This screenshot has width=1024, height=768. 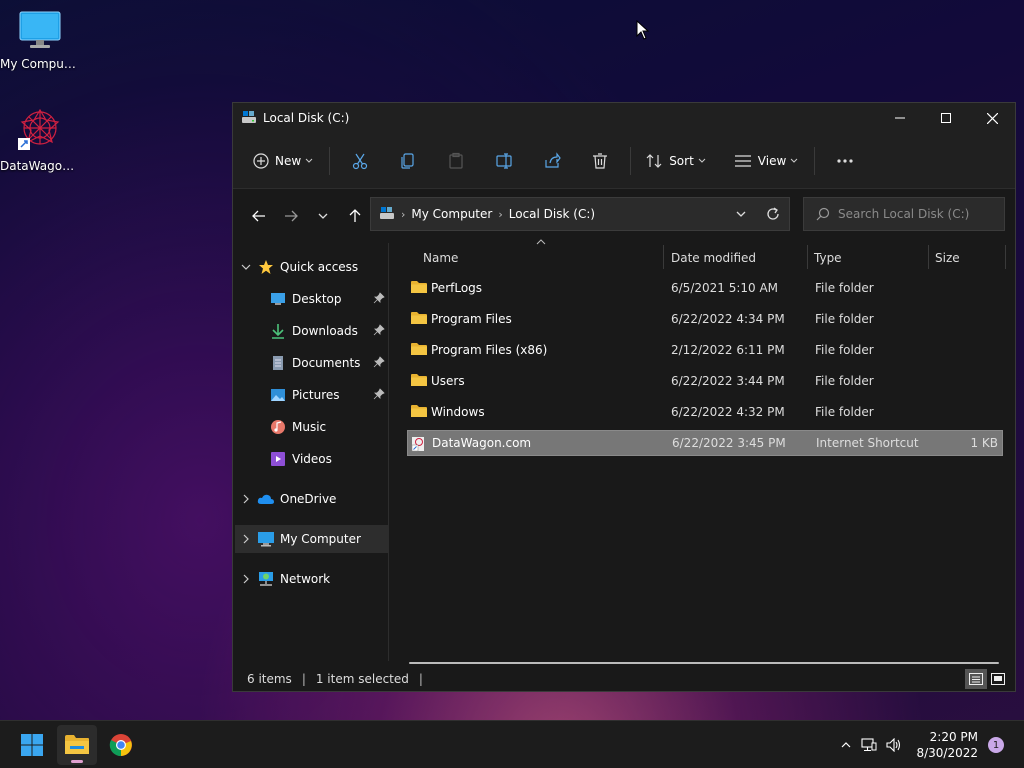 I want to click on title-bar: Local Disk (C:), so click(x=624, y=118).